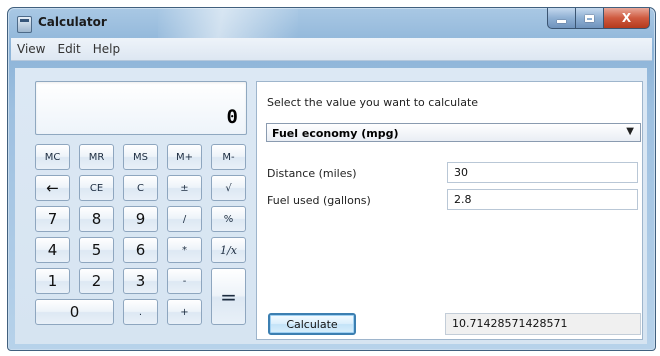 This screenshot has height=356, width=660. What do you see at coordinates (561, 18) in the screenshot?
I see `minimize-button` at bounding box center [561, 18].